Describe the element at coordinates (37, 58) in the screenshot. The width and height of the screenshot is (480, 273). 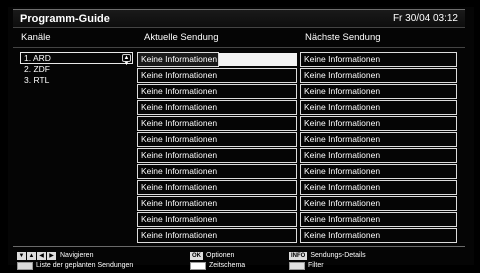
I see `channel-label: 1. ARD` at that location.